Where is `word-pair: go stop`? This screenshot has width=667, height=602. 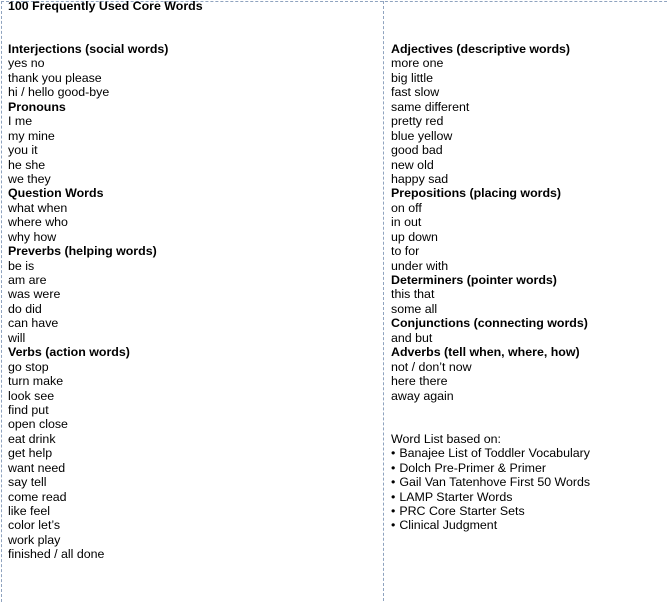 word-pair: go stop is located at coordinates (28, 366).